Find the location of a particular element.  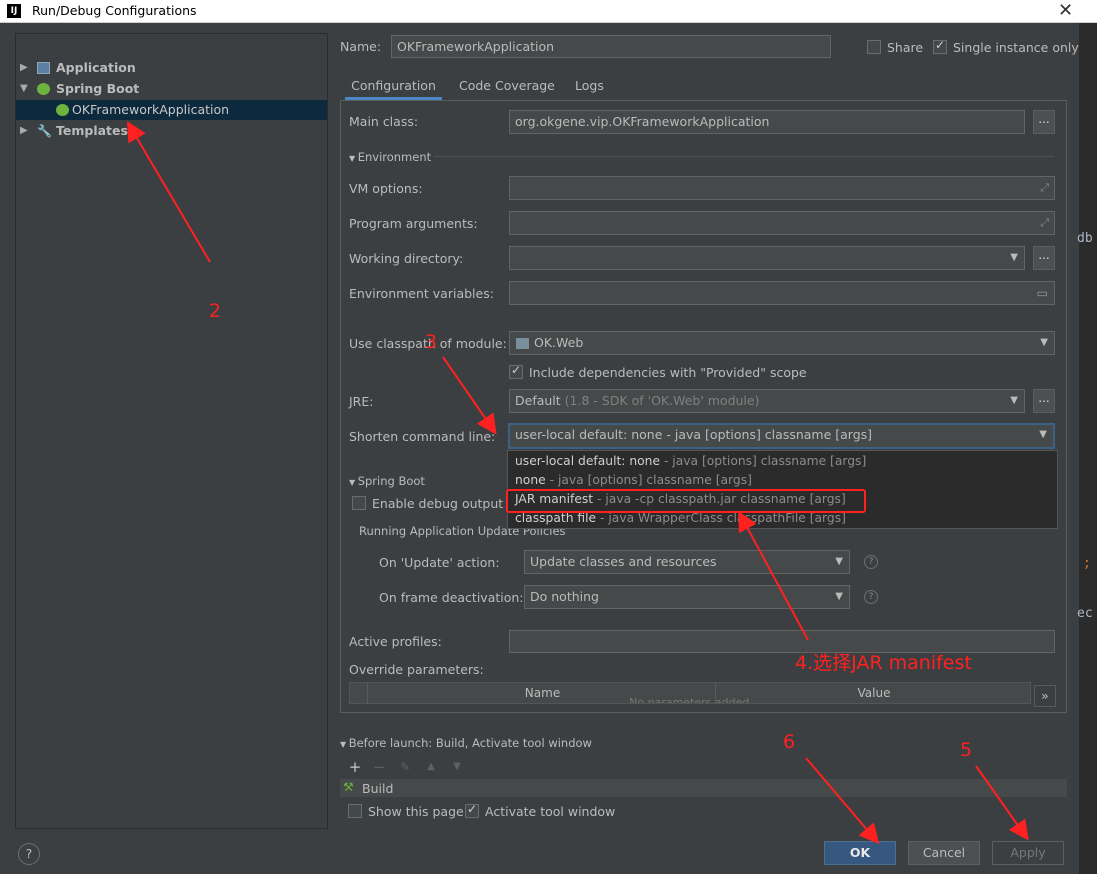

annotation-6: 6 is located at coordinates (789, 742).